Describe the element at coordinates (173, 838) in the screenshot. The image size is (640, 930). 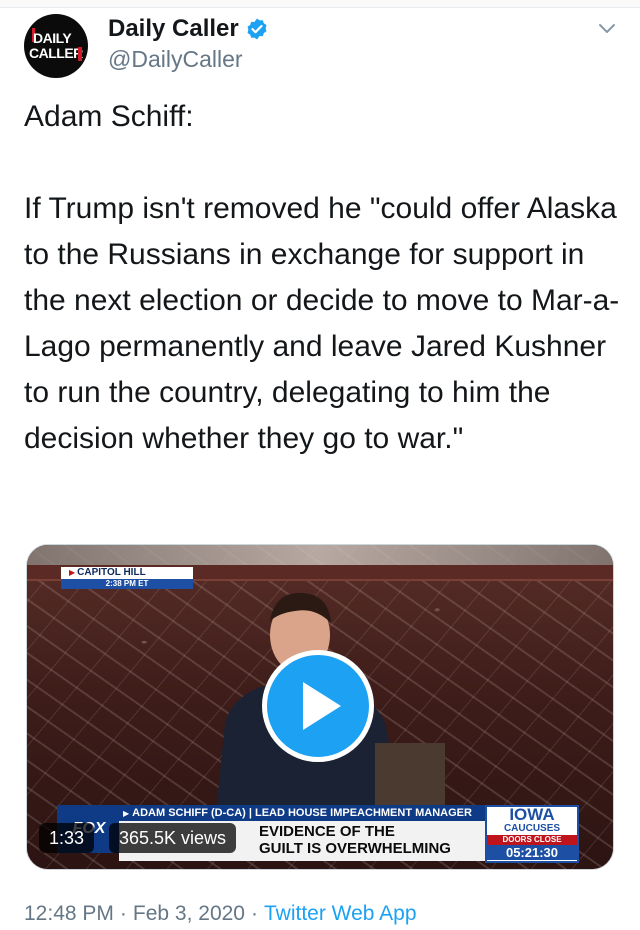
I see `video-views-badge: 365.5K views` at that location.